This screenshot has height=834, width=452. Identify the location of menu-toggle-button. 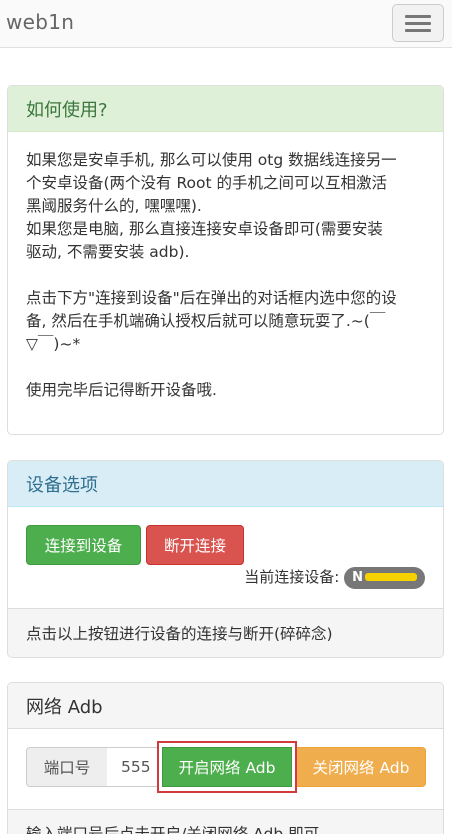
(418, 23).